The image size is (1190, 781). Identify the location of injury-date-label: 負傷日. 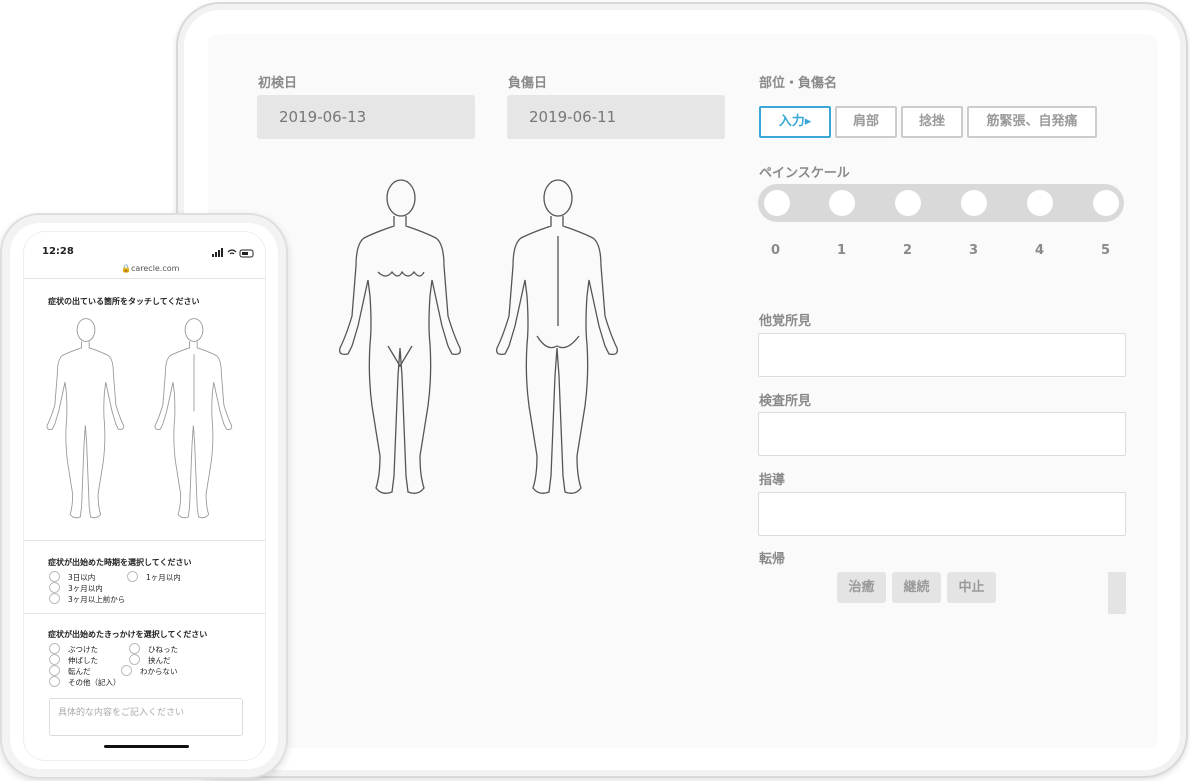
(528, 83).